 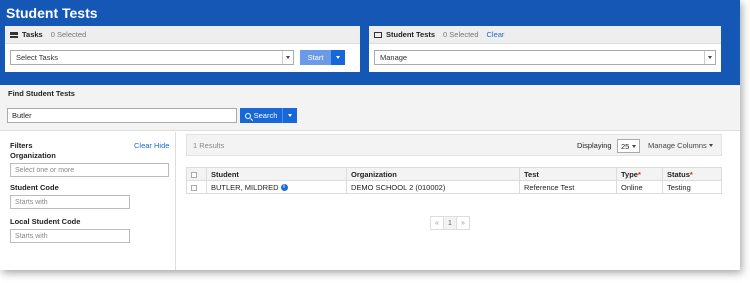 I want to click on search-input: Butler, so click(x=122, y=115).